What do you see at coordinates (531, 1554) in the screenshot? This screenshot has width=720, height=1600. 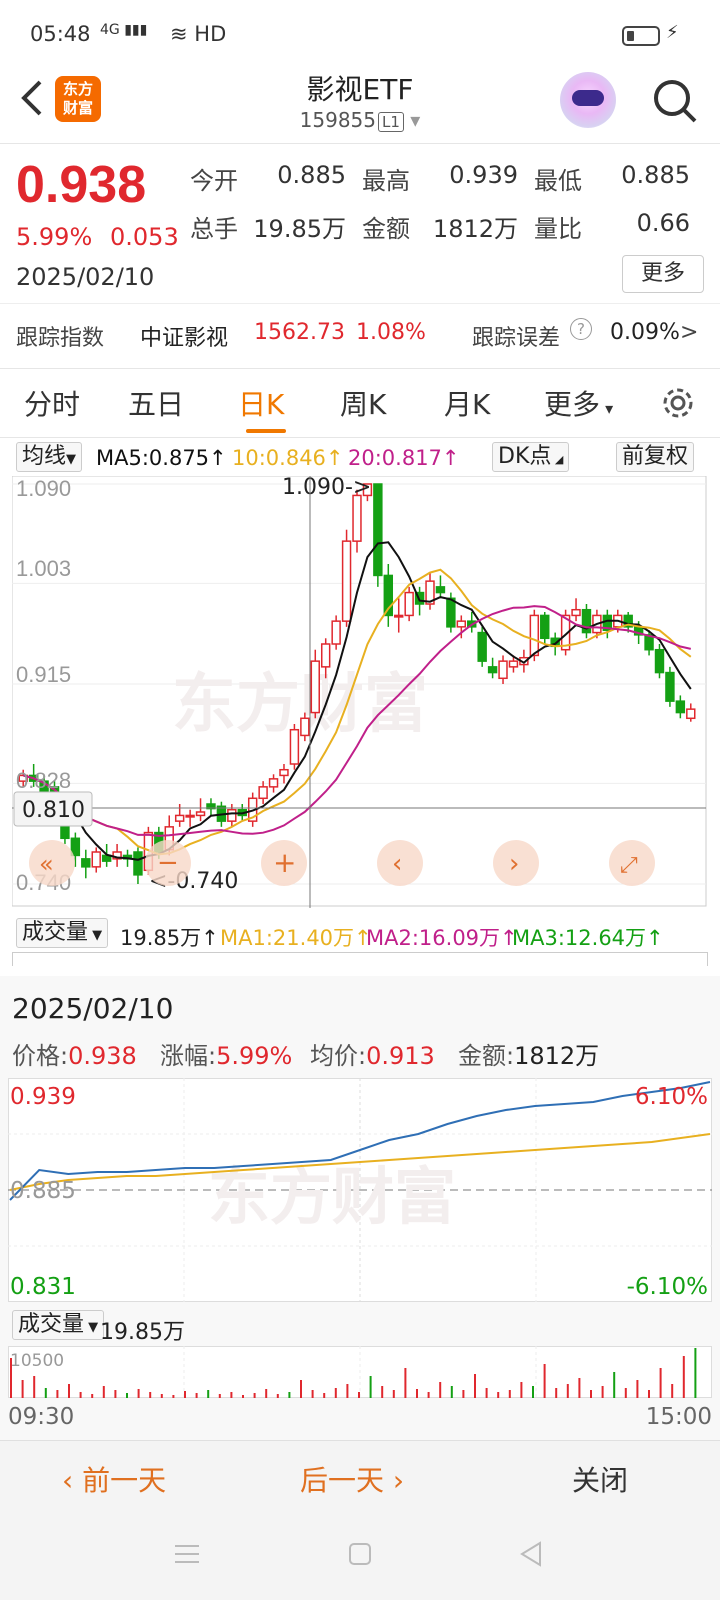 I see `back-icon` at bounding box center [531, 1554].